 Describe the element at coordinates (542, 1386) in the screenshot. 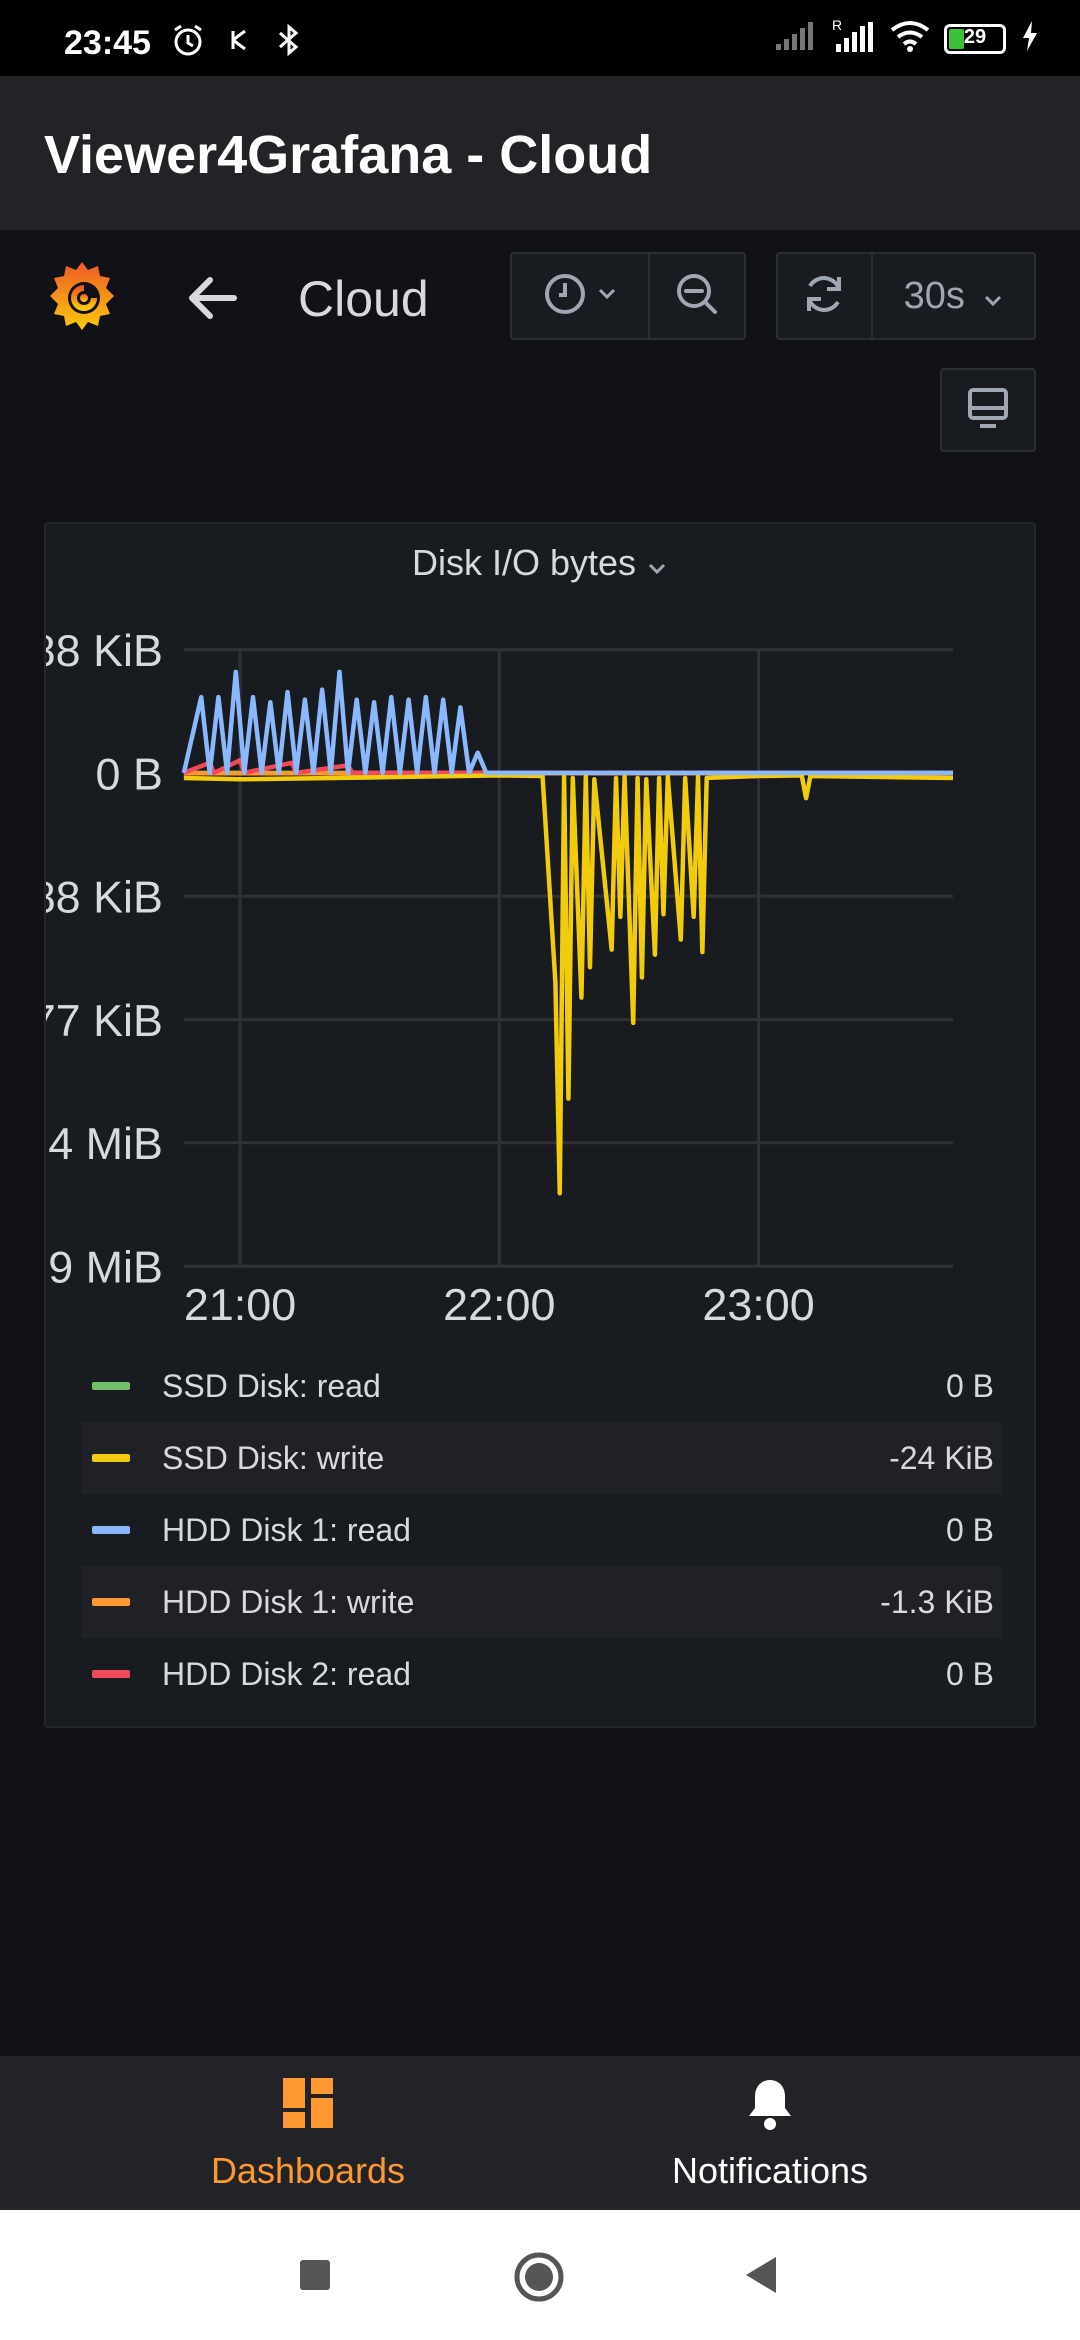

I see `legend-item: SSD Disk: read 0 B` at that location.